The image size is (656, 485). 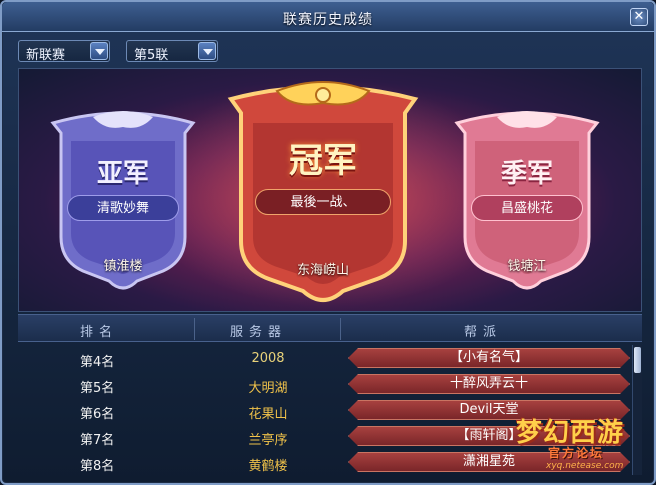 I want to click on row-rank: 第7名, so click(x=97, y=440).